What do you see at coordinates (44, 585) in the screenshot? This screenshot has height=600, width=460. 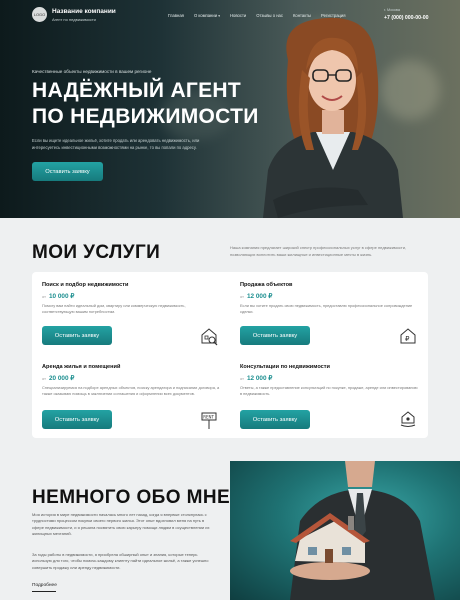 I see `read-more-link: Подробнее` at bounding box center [44, 585].